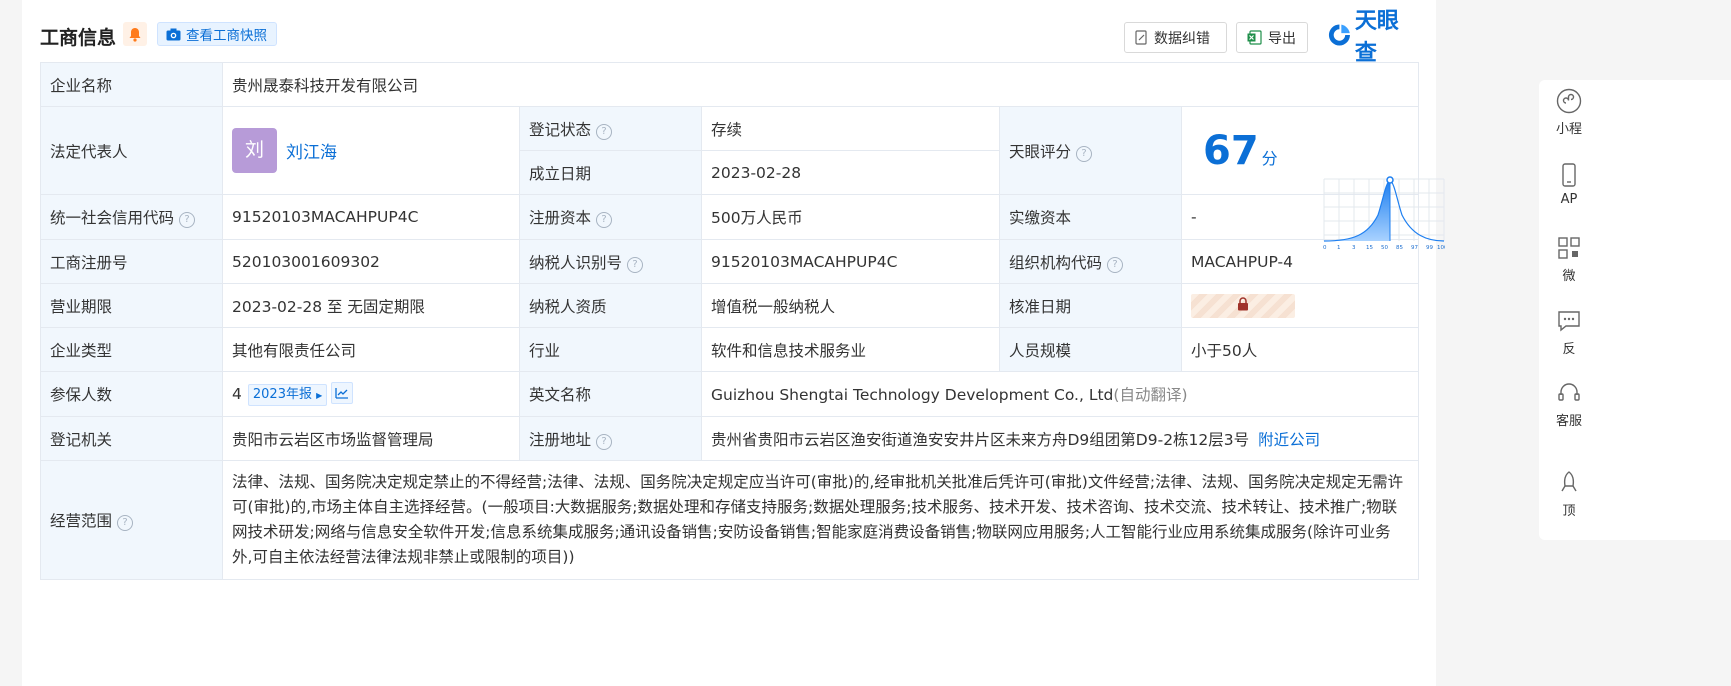  What do you see at coordinates (173, 34) in the screenshot?
I see `camera-icon` at bounding box center [173, 34].